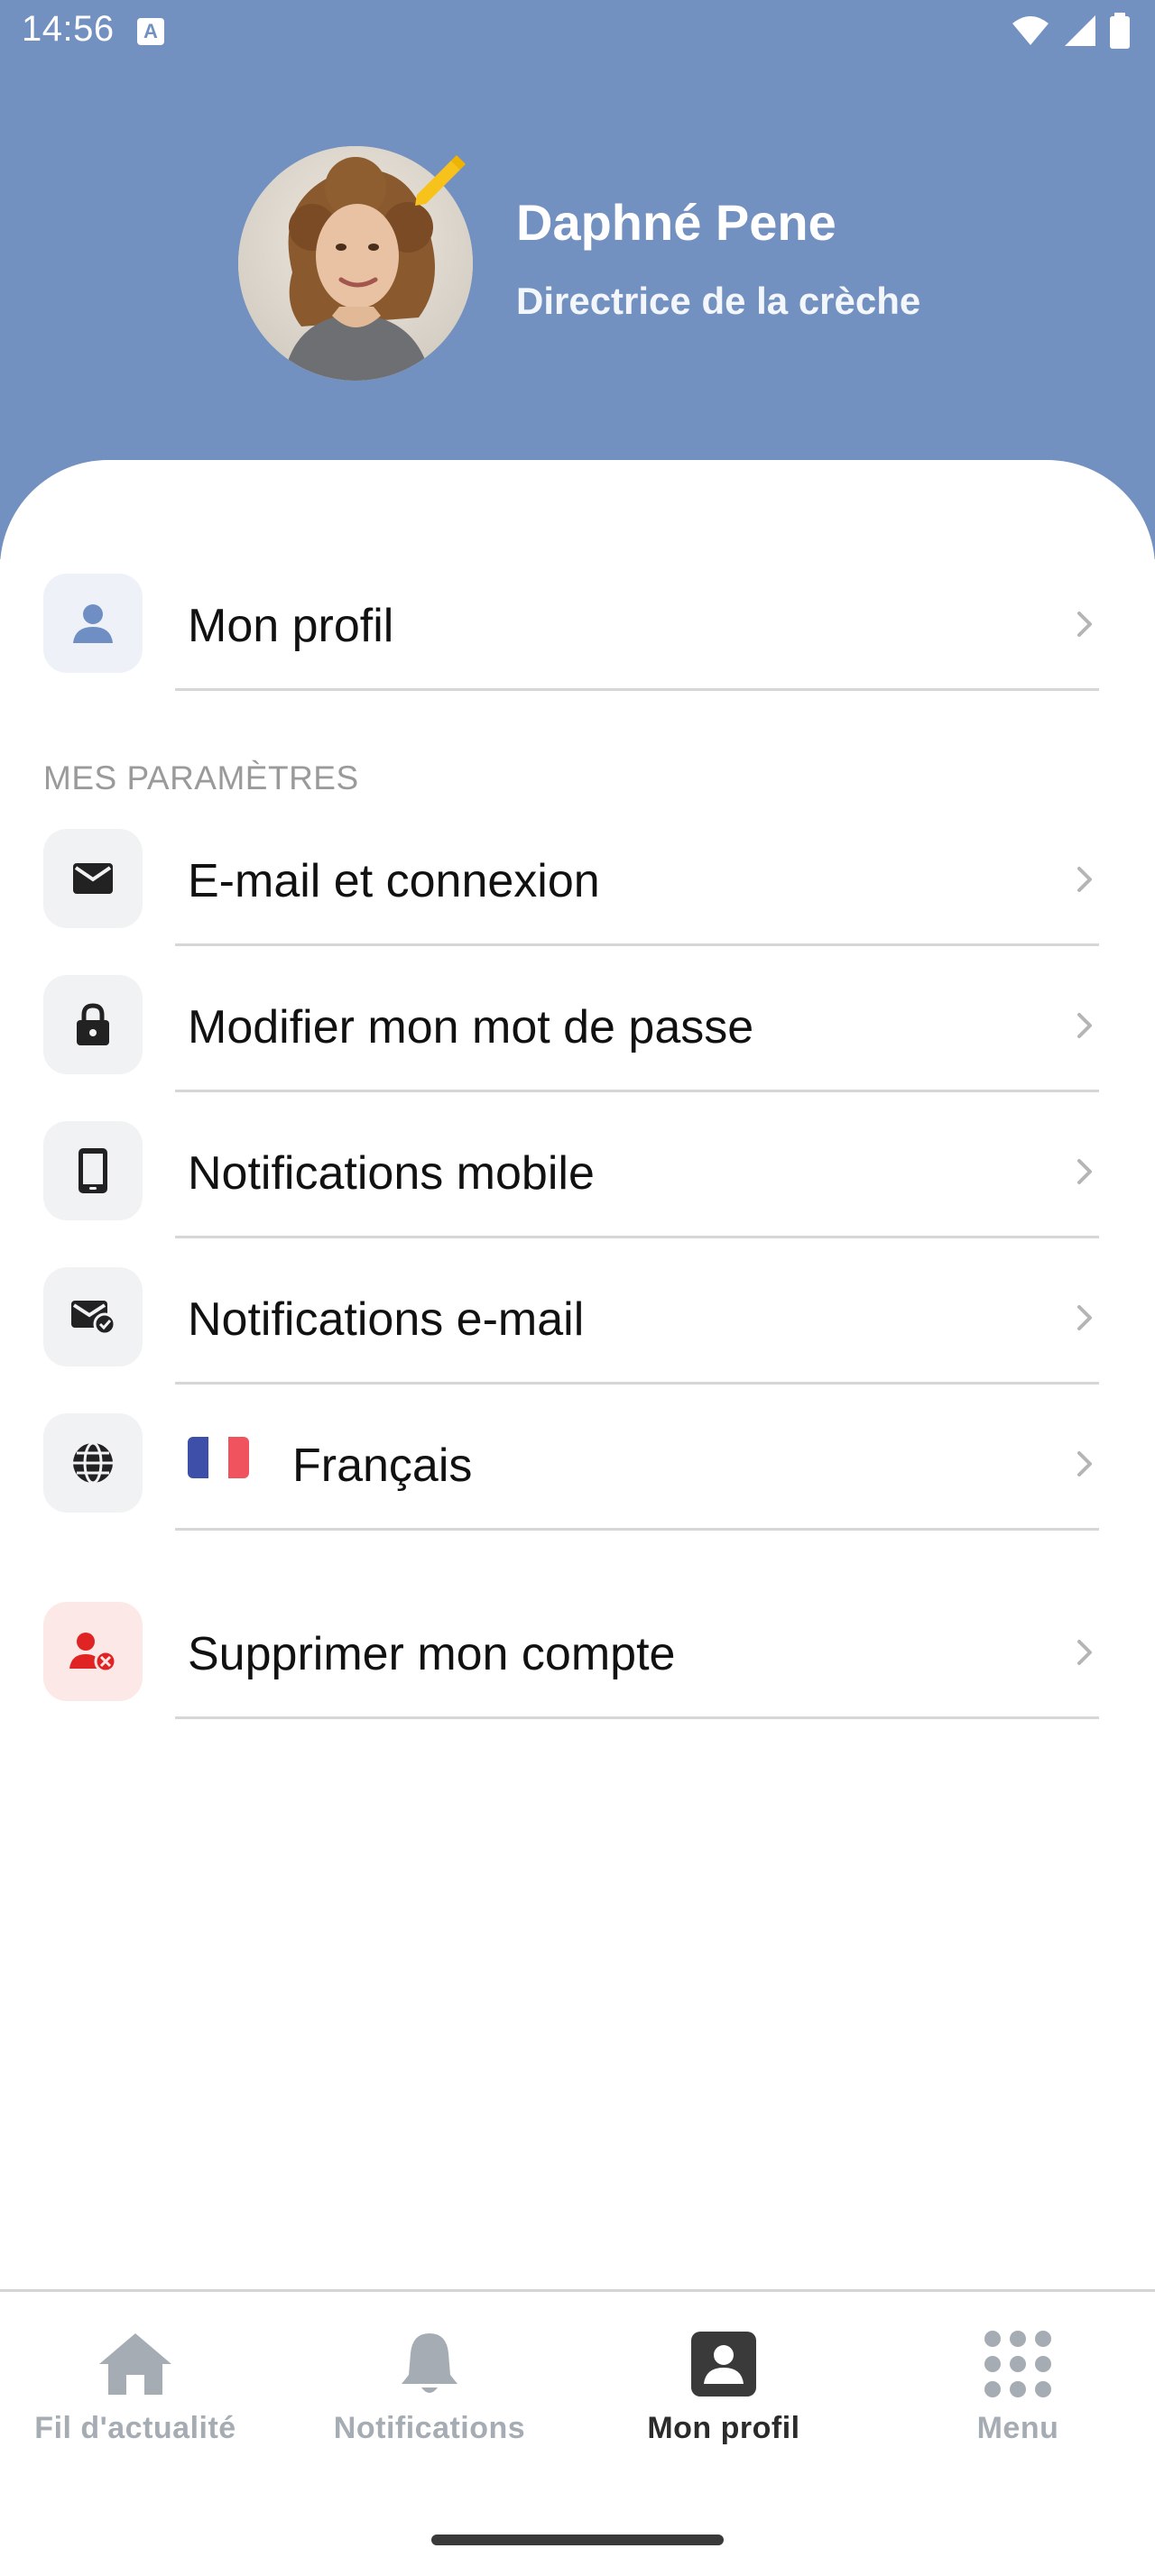  Describe the element at coordinates (432, 1654) in the screenshot. I see `delete-account-label: Supprimer mon compte` at that location.